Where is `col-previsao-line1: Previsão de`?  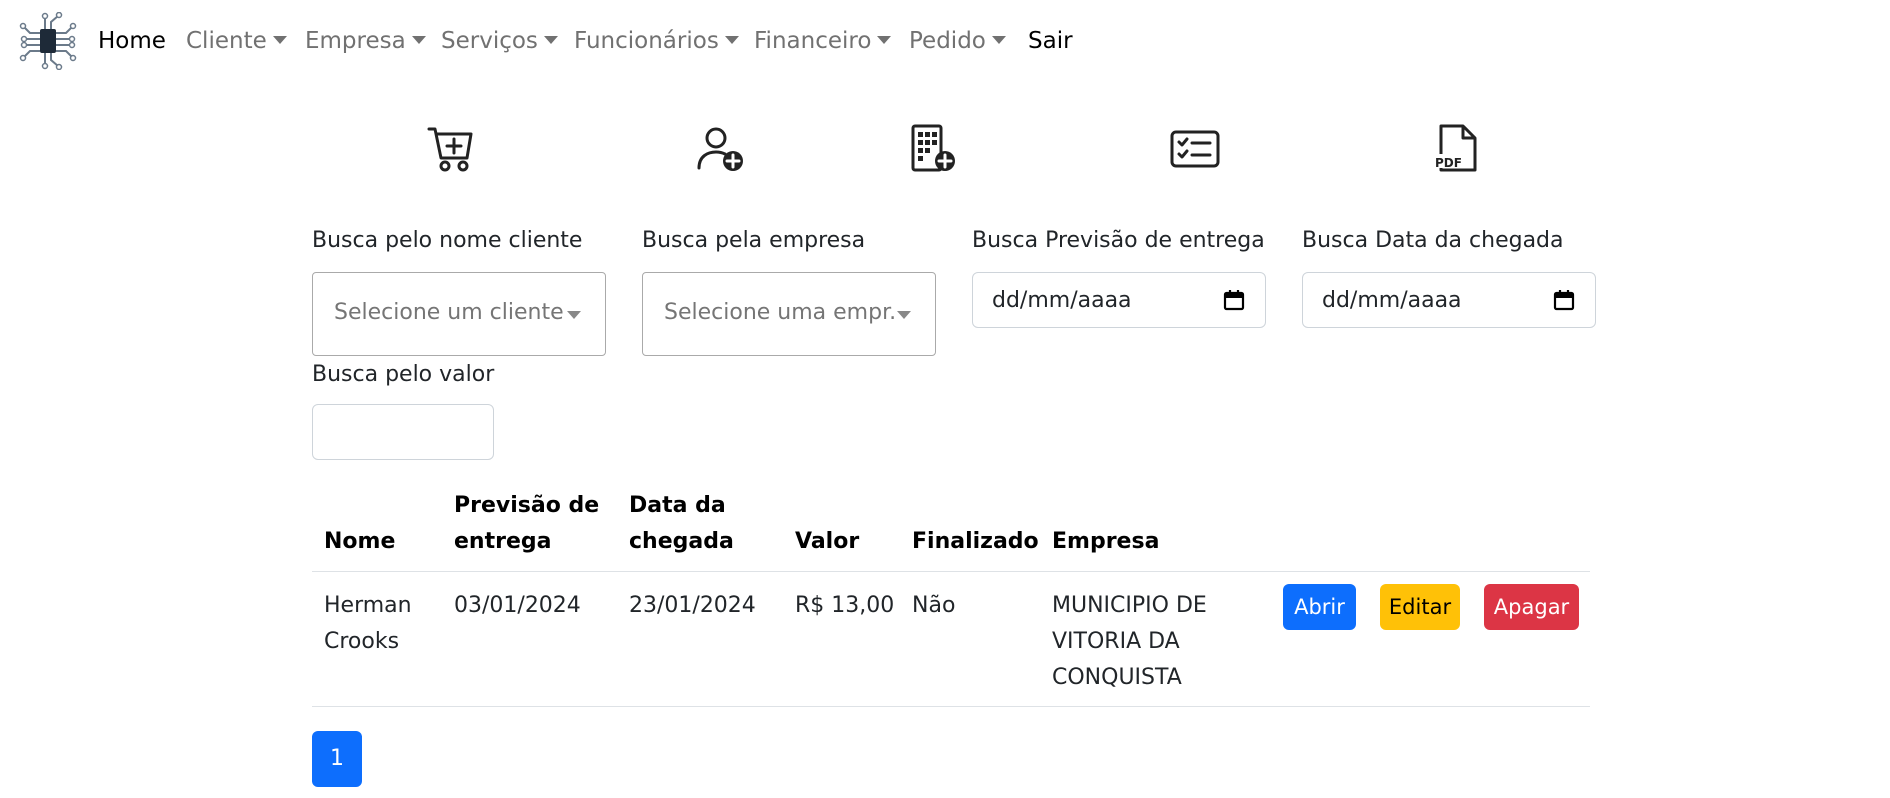 col-previsao-line1: Previsão de is located at coordinates (527, 505).